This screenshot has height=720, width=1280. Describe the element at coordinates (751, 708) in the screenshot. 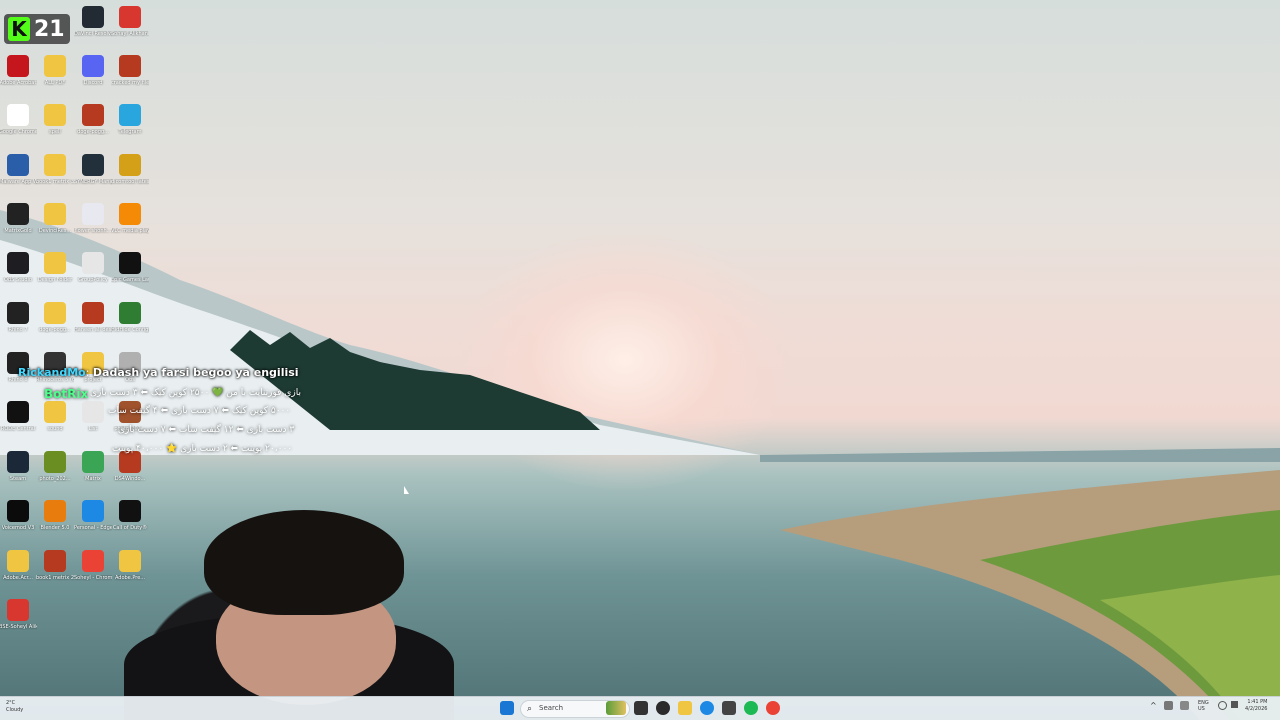

I see `spotify-icon` at that location.